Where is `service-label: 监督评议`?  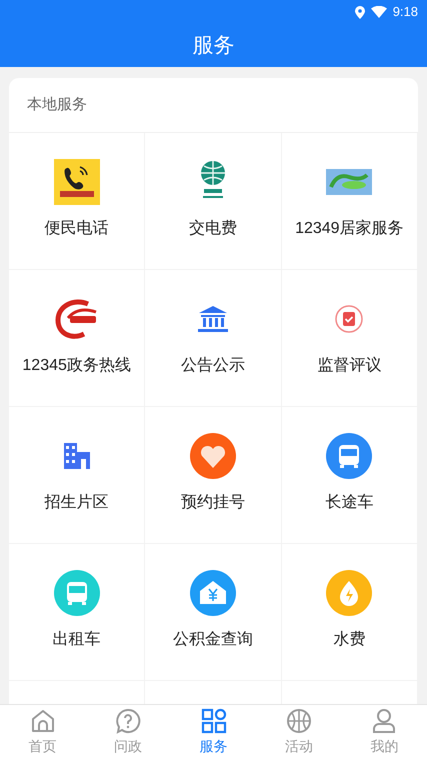
service-label: 监督评议 is located at coordinates (349, 366).